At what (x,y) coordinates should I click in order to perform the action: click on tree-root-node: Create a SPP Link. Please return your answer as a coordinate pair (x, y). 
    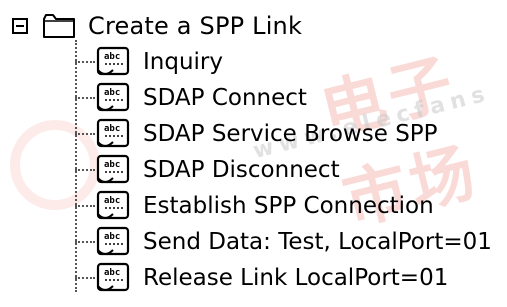
    Looking at the image, I should click on (157, 26).